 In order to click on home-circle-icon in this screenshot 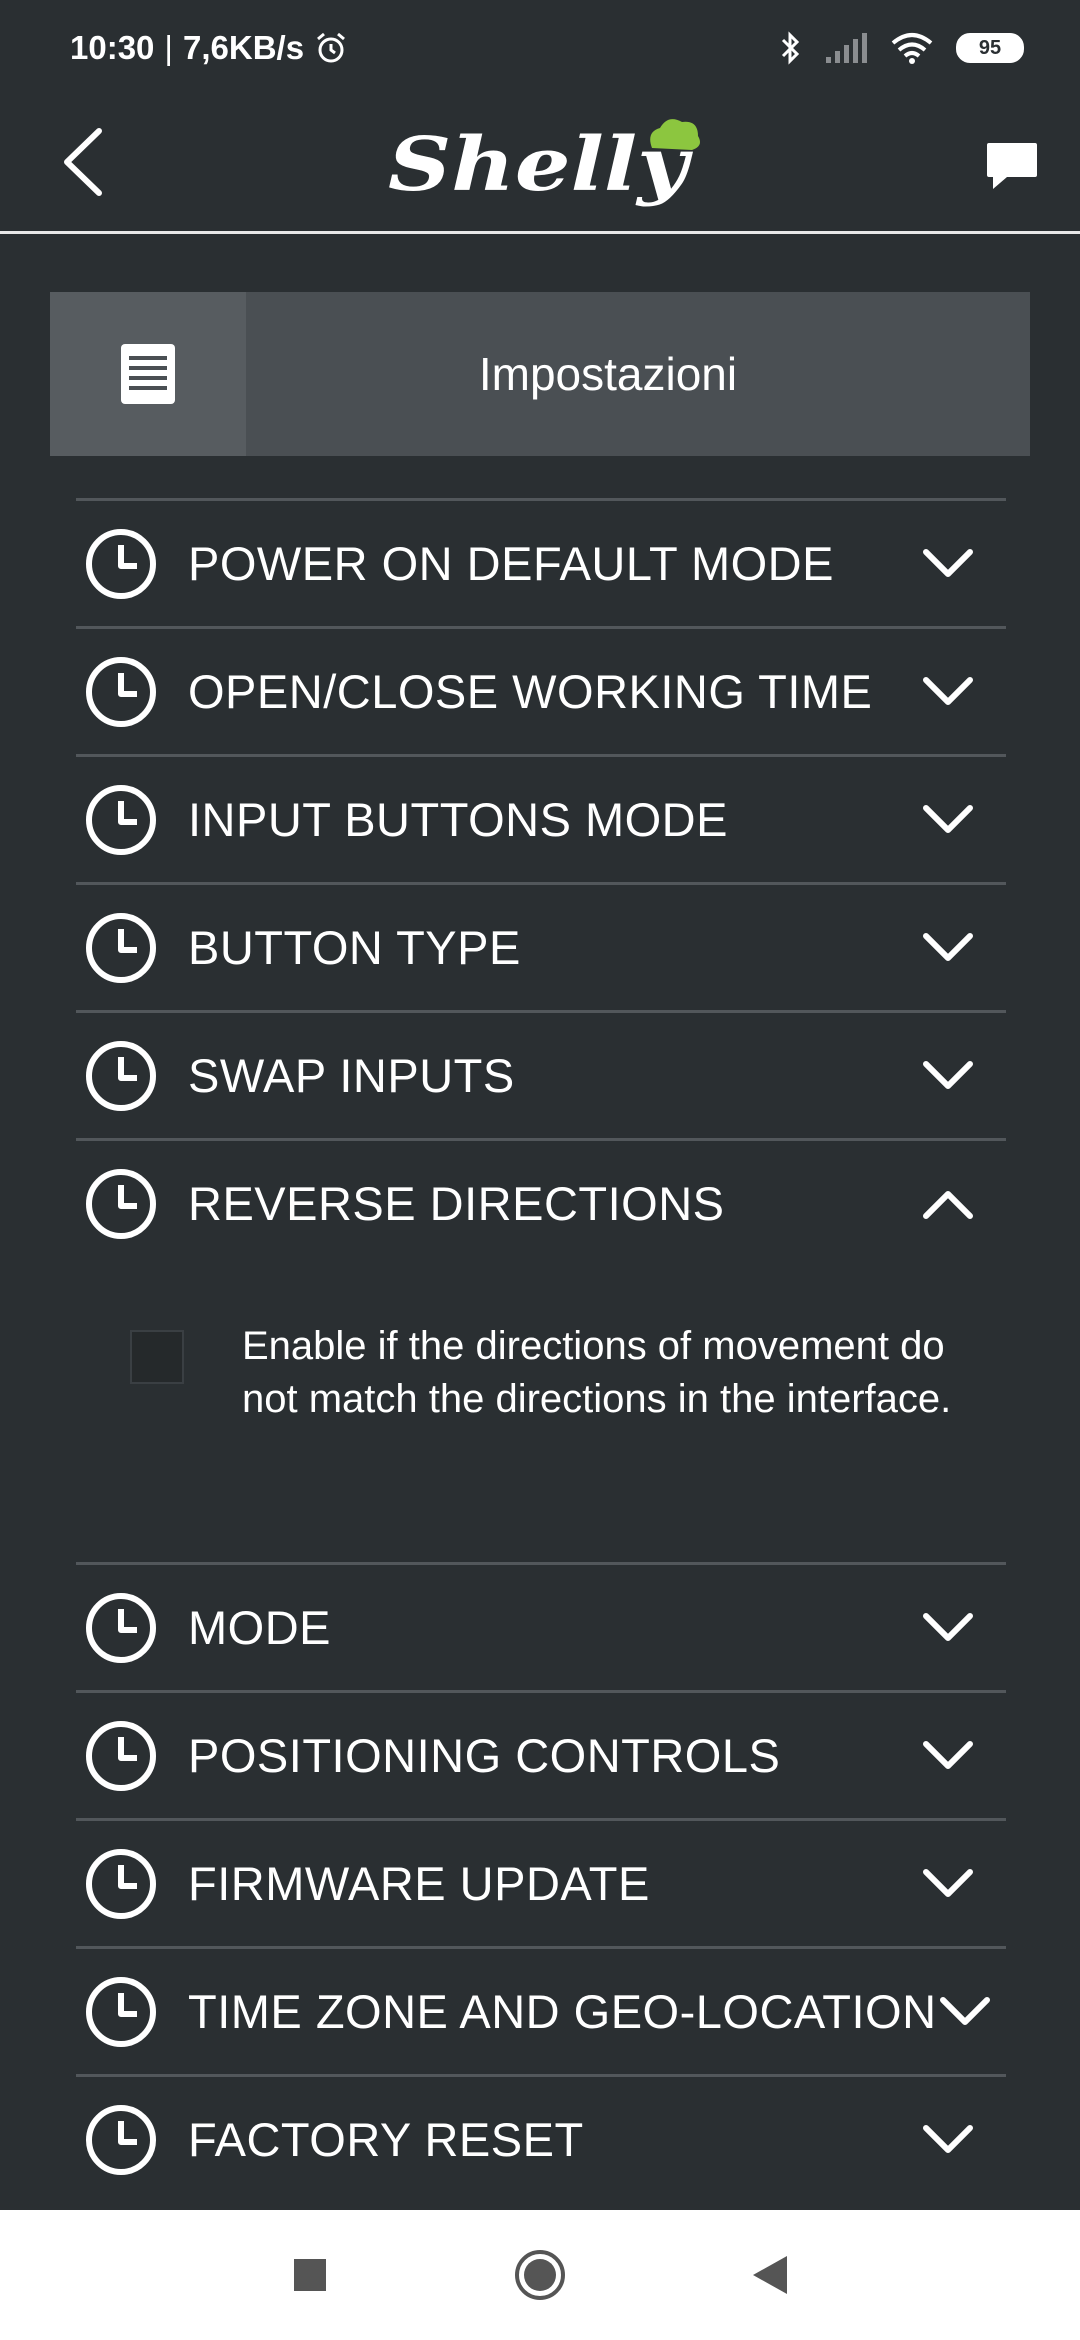, I will do `click(540, 2275)`.